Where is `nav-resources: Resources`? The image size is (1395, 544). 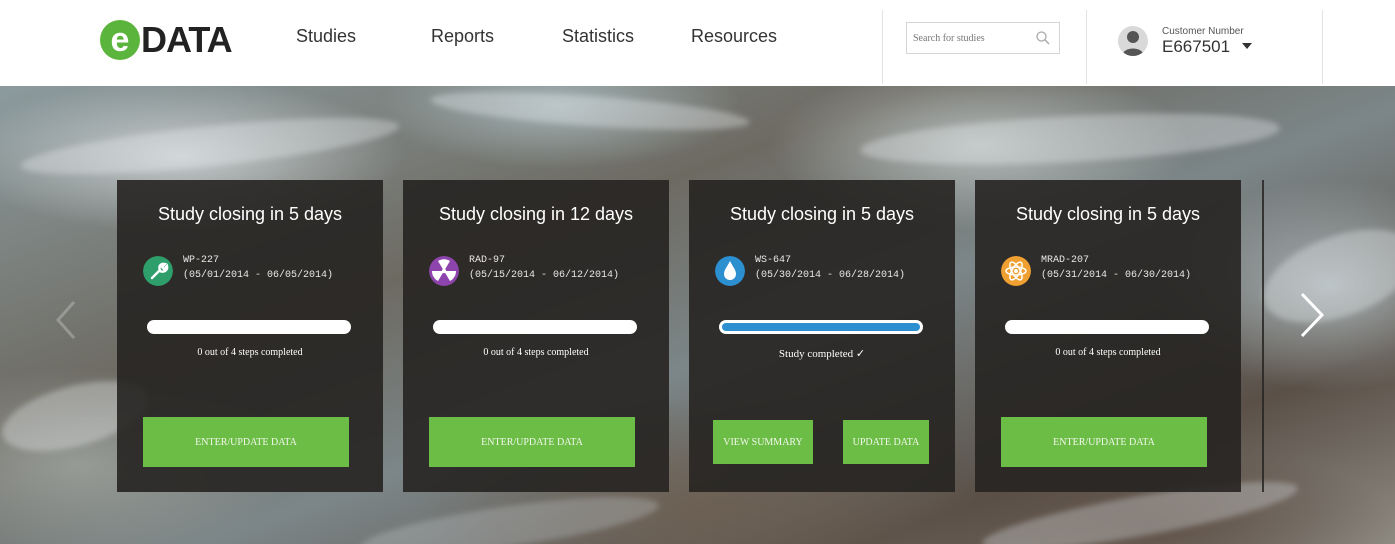
nav-resources: Resources is located at coordinates (734, 36).